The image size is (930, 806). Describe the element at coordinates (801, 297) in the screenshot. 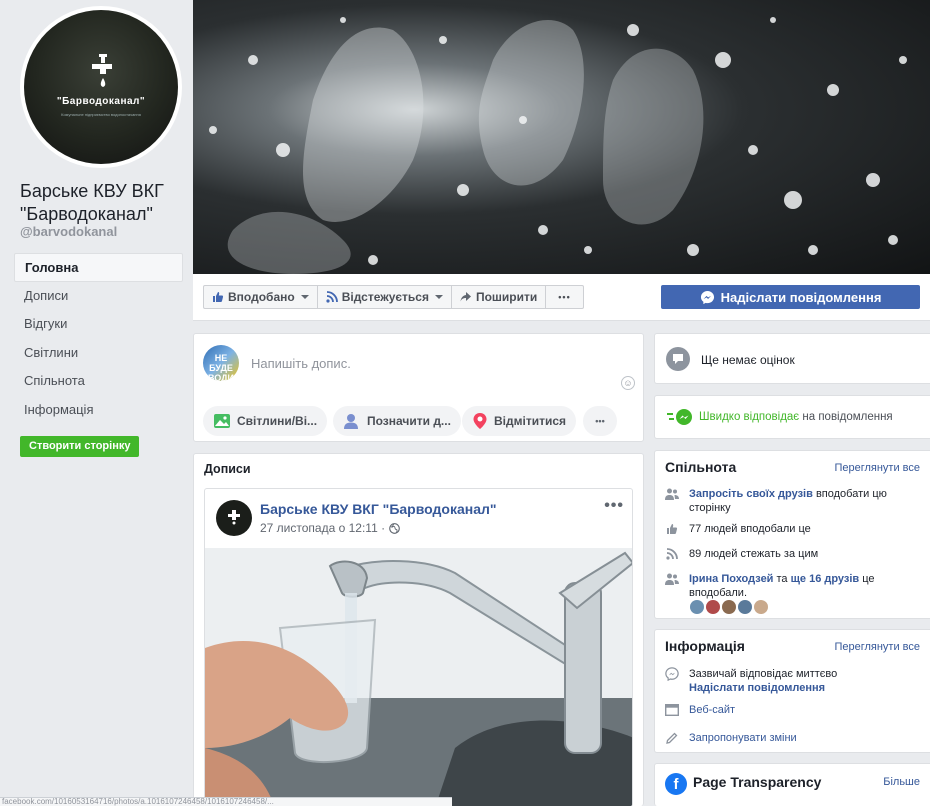

I see `send-message-label: Надіслати повідомлення` at that location.